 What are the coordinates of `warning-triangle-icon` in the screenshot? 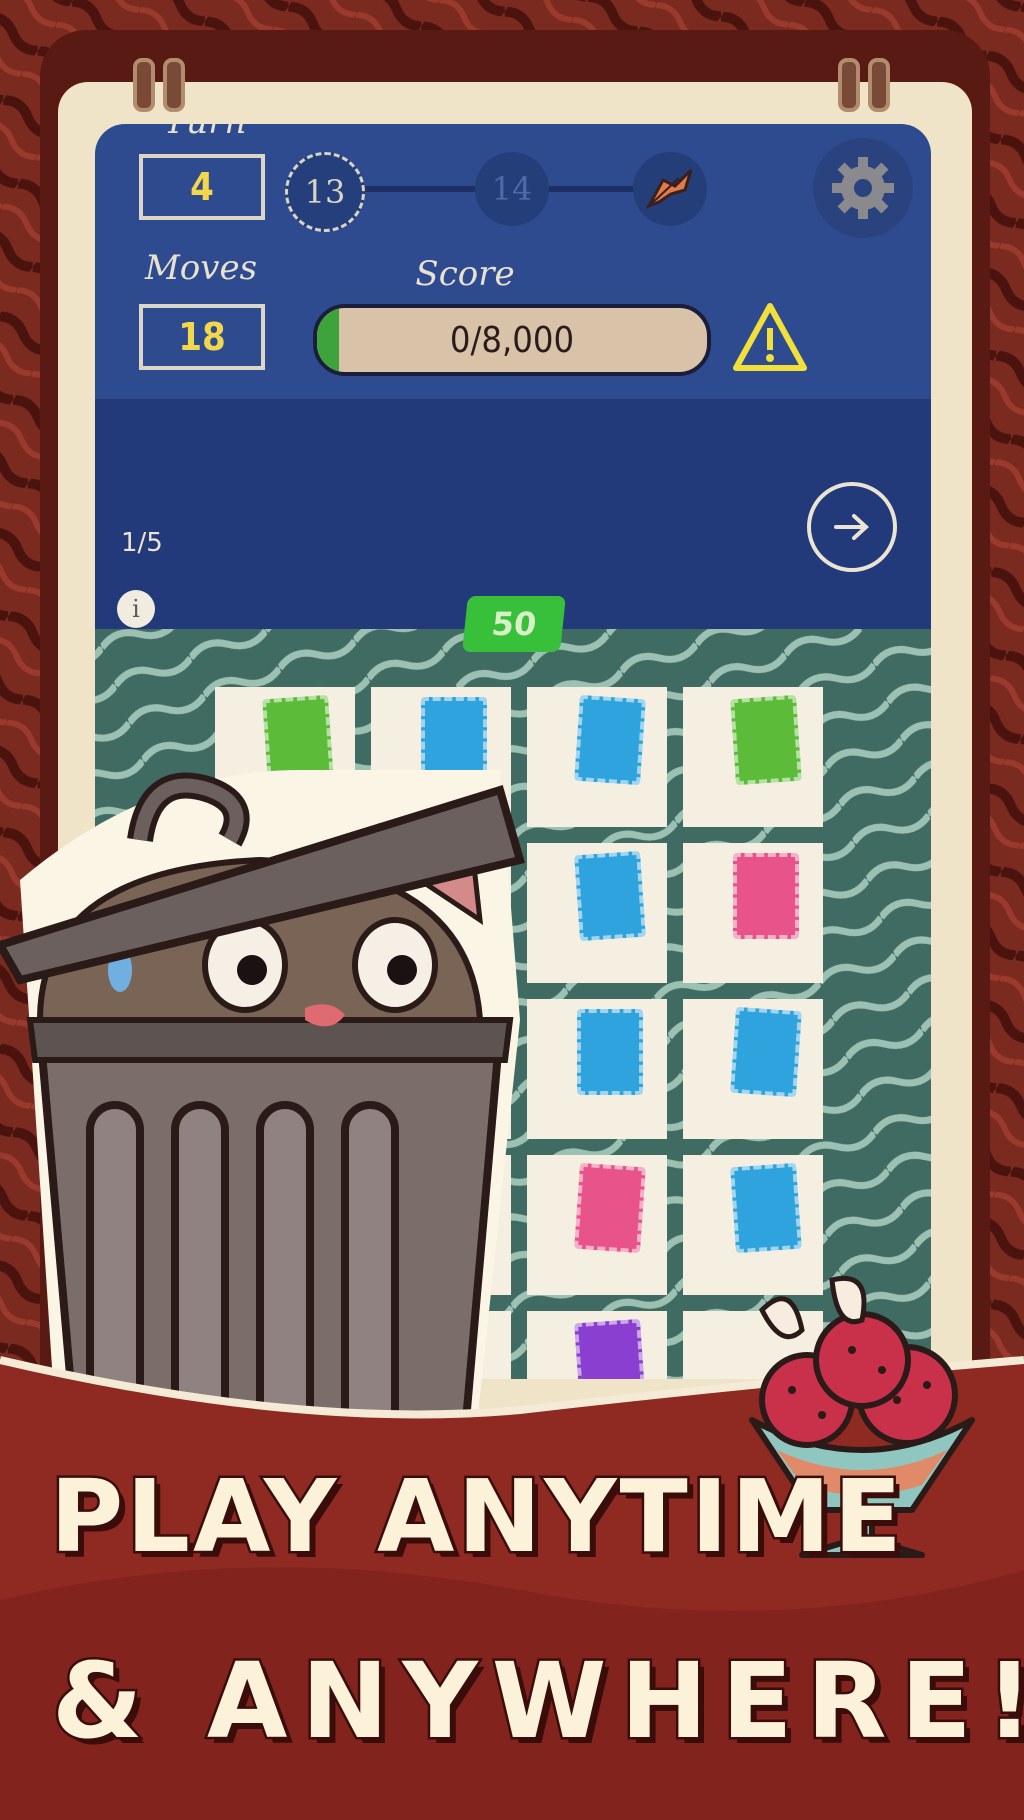 It's located at (770, 339).